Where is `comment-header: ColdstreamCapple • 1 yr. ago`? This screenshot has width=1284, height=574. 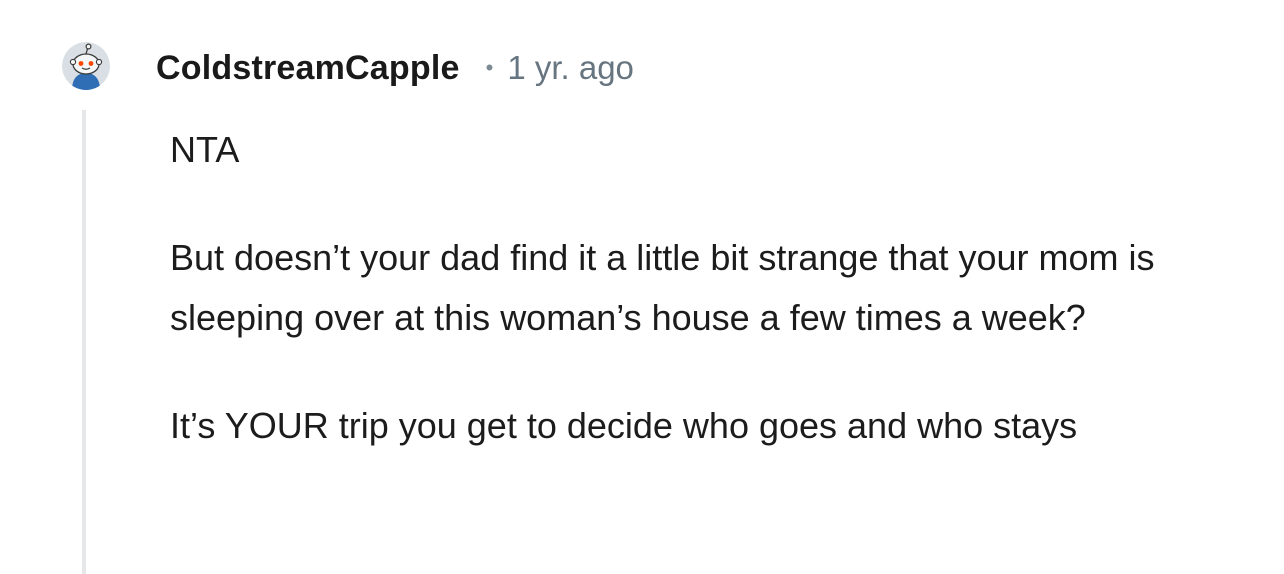 comment-header: ColdstreamCapple • 1 yr. ago is located at coordinates (395, 68).